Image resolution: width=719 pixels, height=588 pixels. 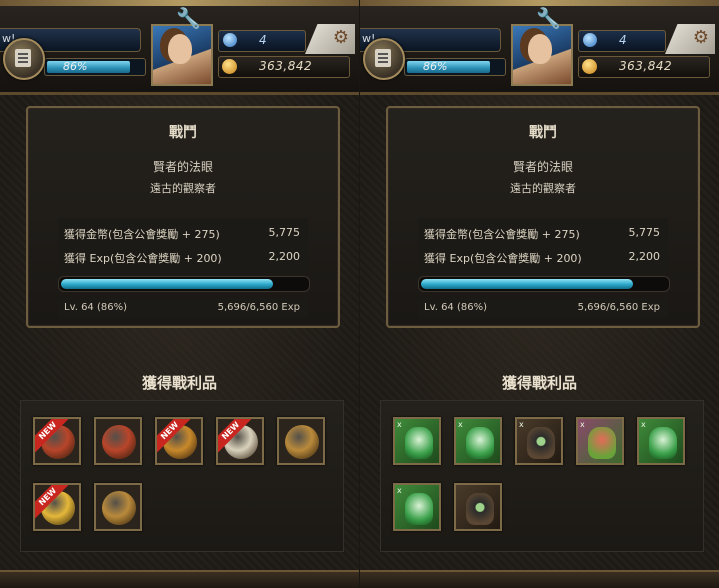 What do you see at coordinates (182, 476) in the screenshot?
I see `loot-grid: NEW NEW NEW NEW` at bounding box center [182, 476].